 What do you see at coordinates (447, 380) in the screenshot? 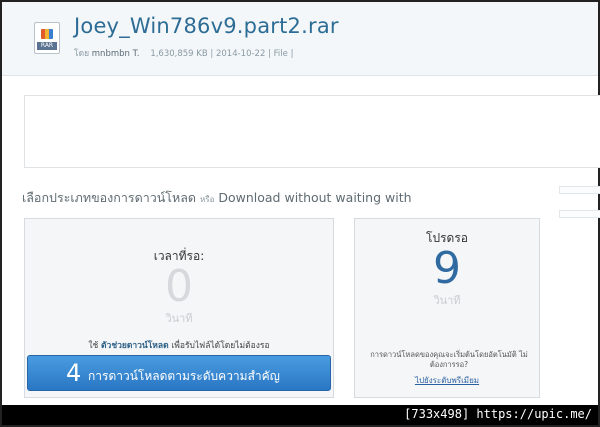
I see `premium-upgrade-link: ไปยังระดับพรีเมียม` at bounding box center [447, 380].